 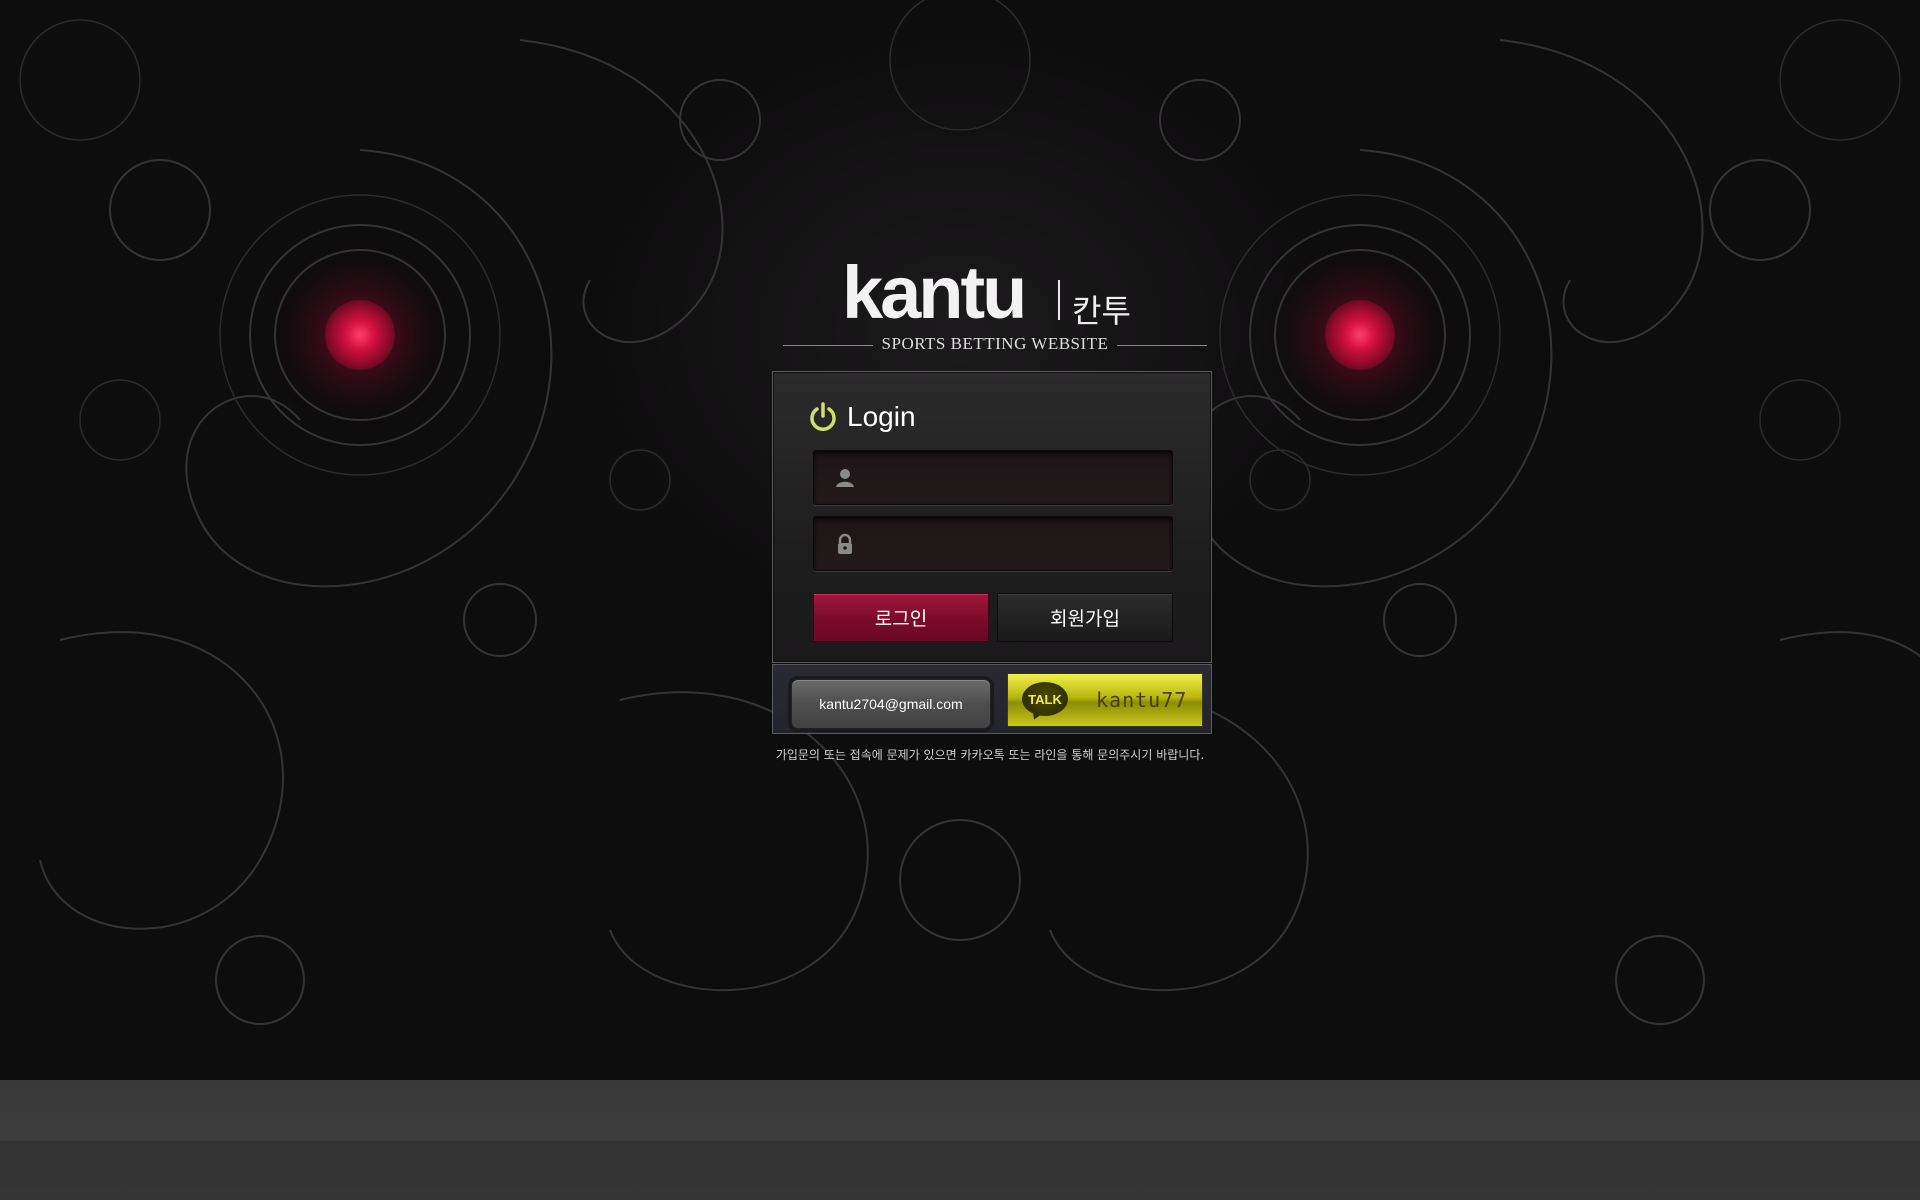 What do you see at coordinates (1015, 544) in the screenshot?
I see `password-input` at bounding box center [1015, 544].